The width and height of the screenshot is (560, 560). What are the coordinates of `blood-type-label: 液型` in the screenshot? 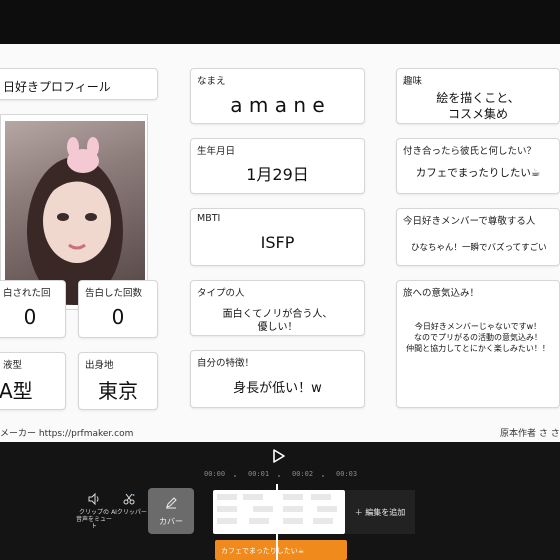 It's located at (13, 365).